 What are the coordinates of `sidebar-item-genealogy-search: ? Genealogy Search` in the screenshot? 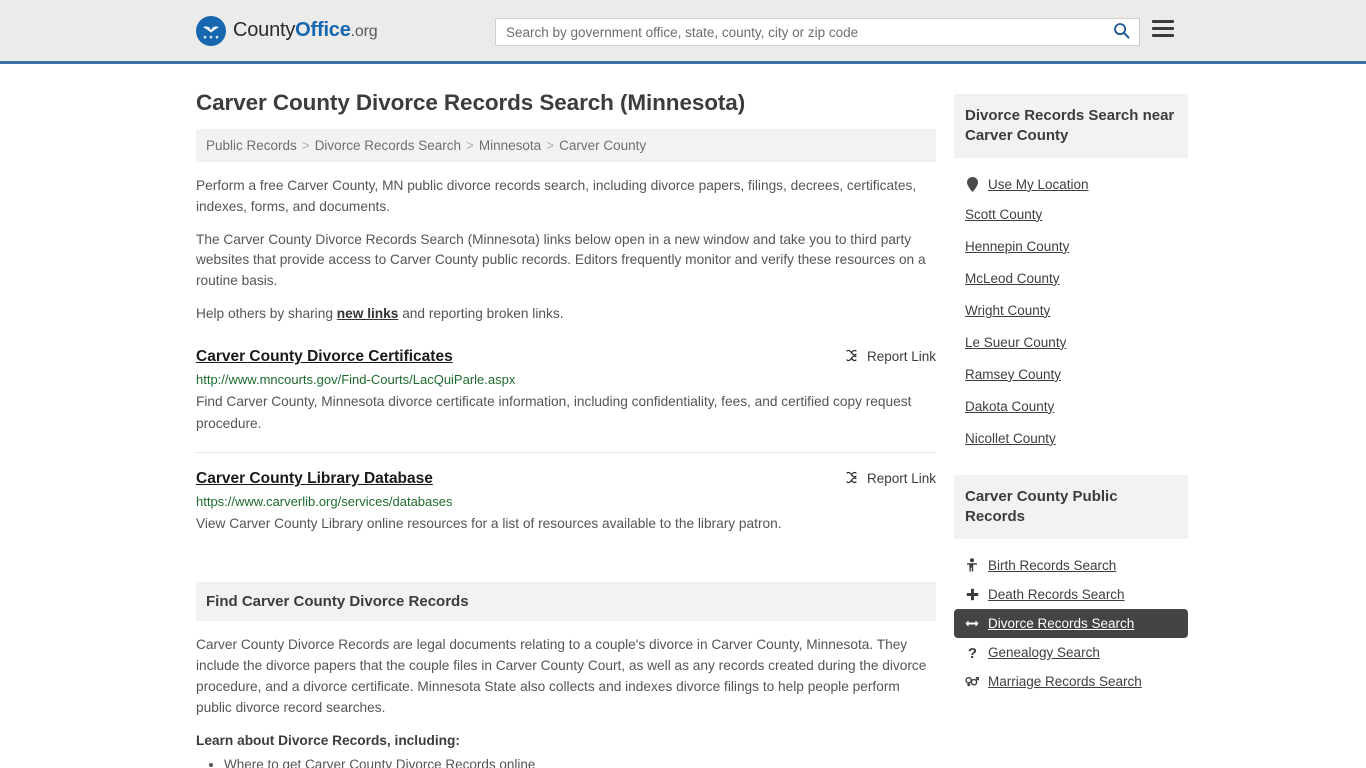 It's located at (1071, 652).